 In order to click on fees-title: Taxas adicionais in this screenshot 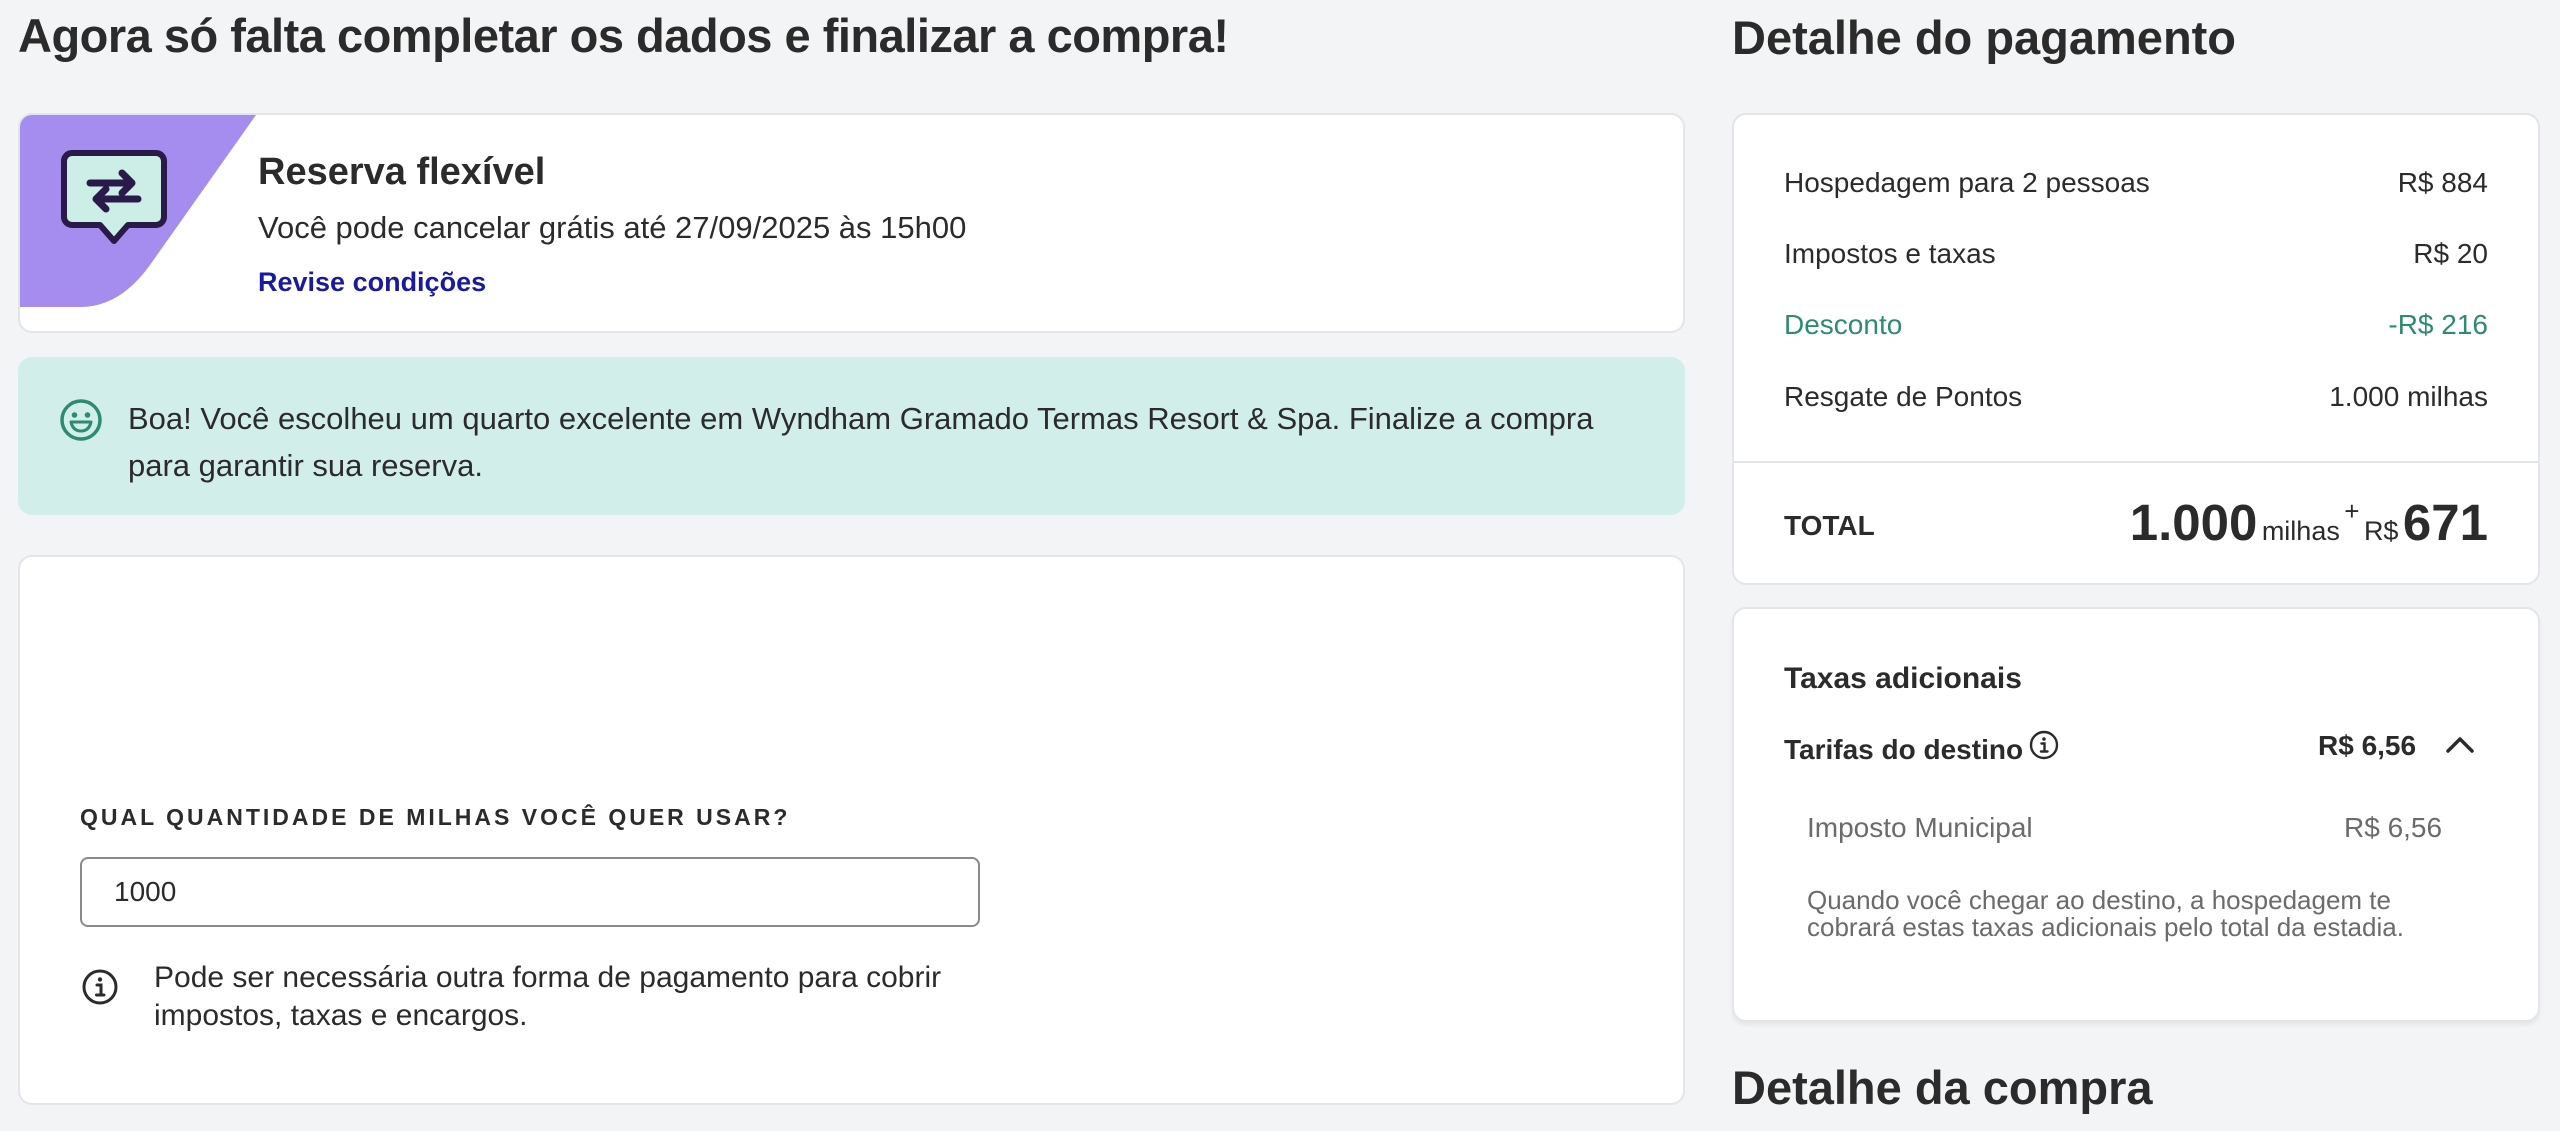, I will do `click(1903, 678)`.